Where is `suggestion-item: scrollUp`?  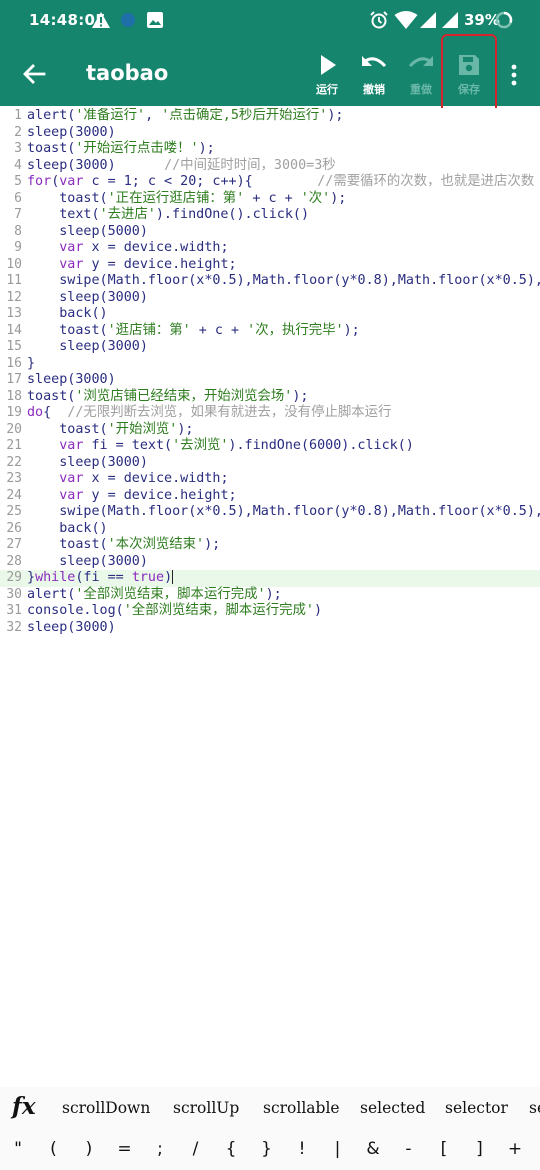
suggestion-item: scrollUp is located at coordinates (206, 1108).